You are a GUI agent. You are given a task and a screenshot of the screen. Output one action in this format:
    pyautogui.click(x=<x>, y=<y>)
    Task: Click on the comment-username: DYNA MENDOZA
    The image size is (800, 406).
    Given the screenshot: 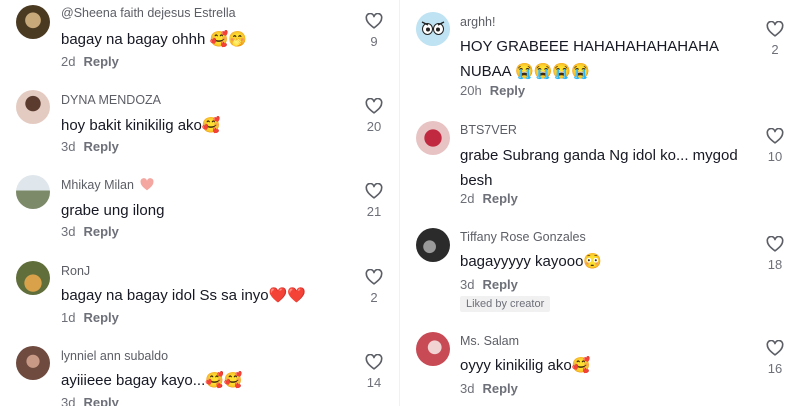 What is the action you would take?
    pyautogui.click(x=111, y=100)
    